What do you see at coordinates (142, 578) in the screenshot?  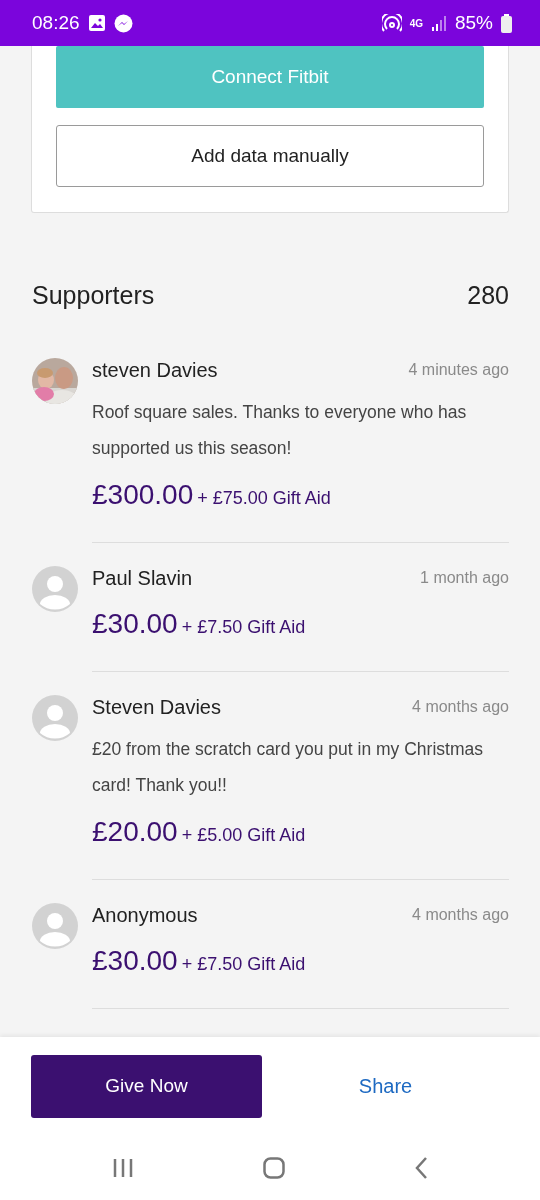 I see `supporter-name: Paul Slavin` at bounding box center [142, 578].